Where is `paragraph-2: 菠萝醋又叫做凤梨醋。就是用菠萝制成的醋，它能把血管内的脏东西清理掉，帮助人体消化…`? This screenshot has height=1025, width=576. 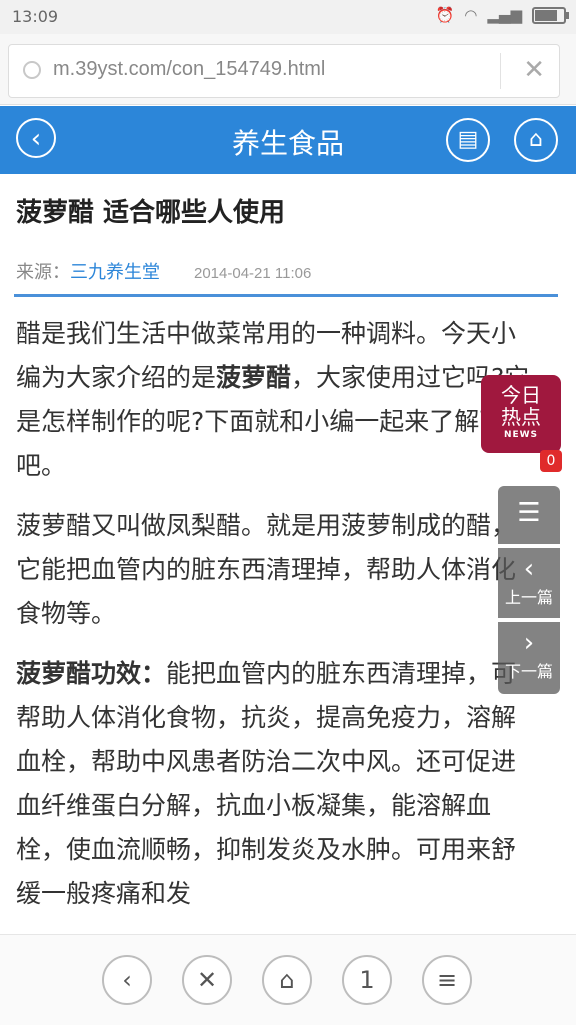 paragraph-2: 菠萝醋又叫做凤梨醋。就是用菠萝制成的醋，它能把血管内的脏东西清理掉，帮助人体消化… is located at coordinates (266, 569).